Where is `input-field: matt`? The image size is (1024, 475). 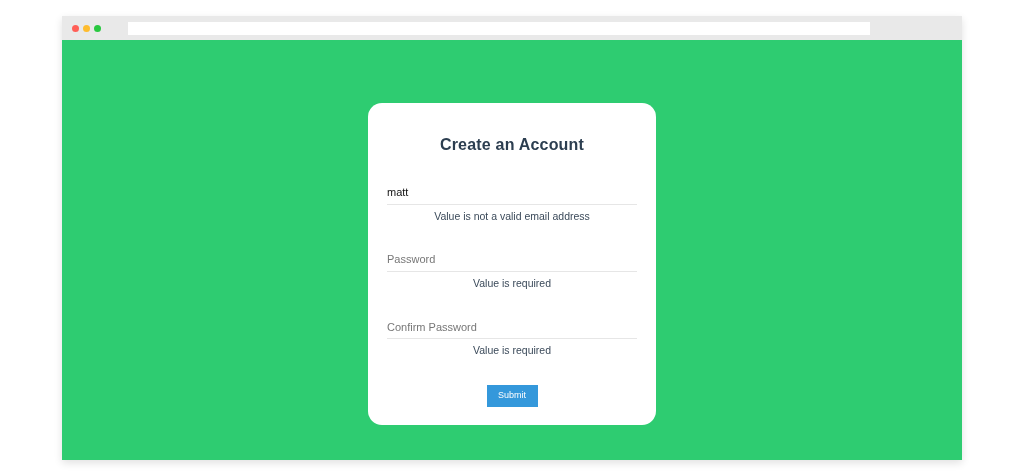
input-field: matt is located at coordinates (512, 193).